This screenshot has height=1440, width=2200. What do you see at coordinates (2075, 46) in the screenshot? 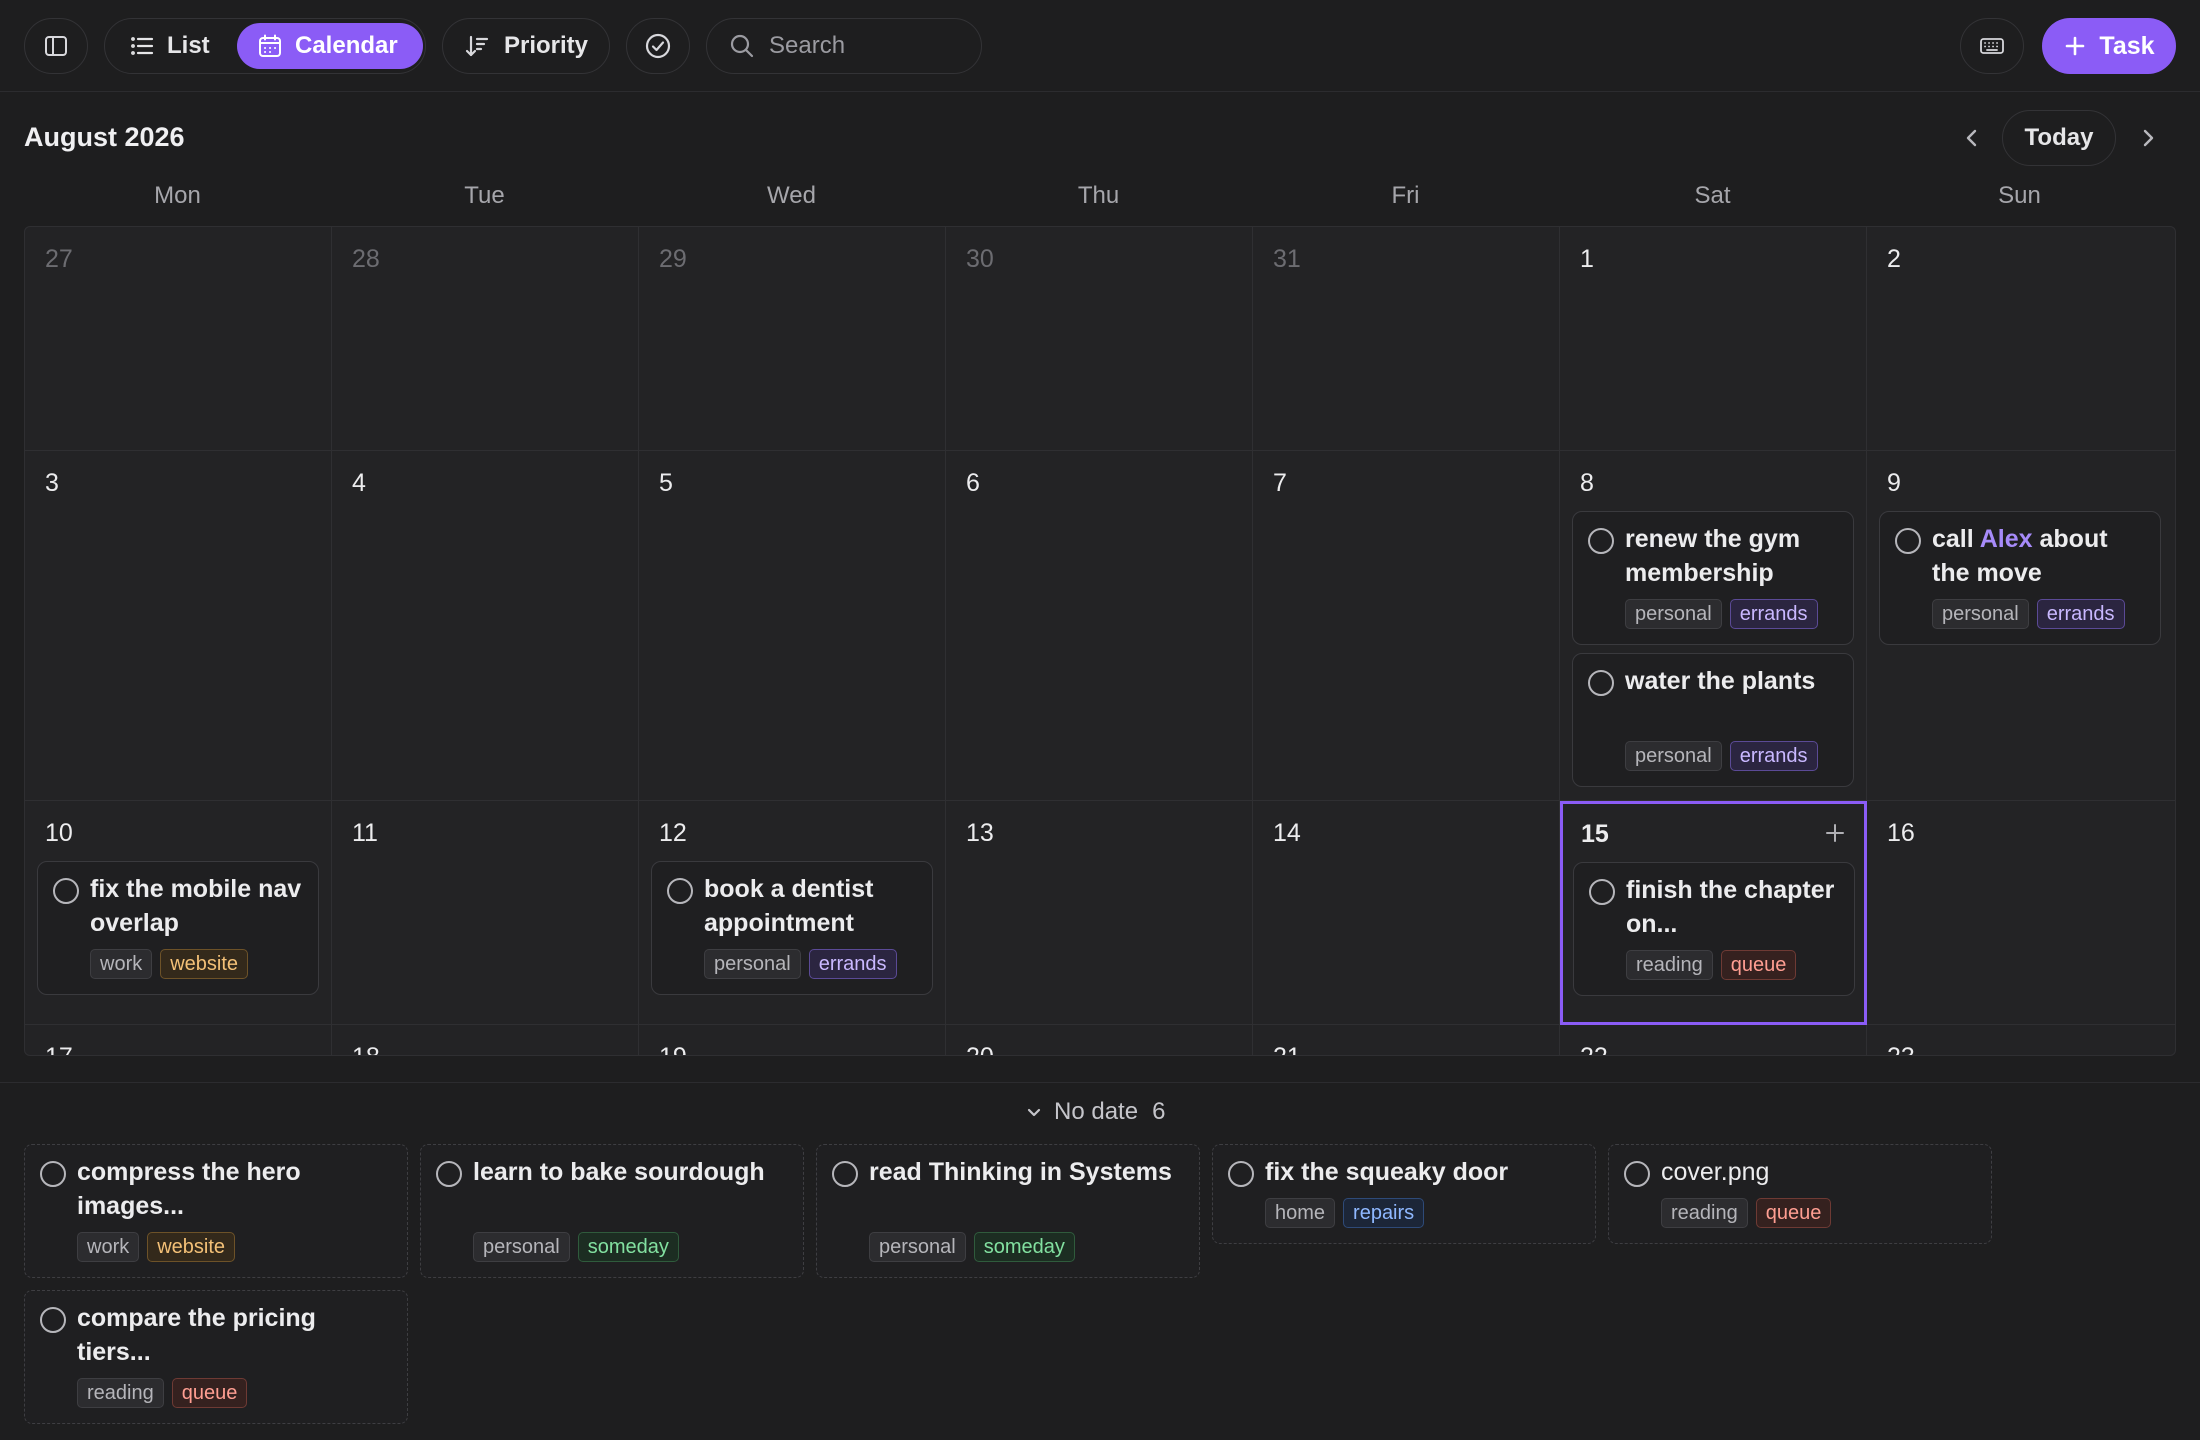
I see `plus-icon` at bounding box center [2075, 46].